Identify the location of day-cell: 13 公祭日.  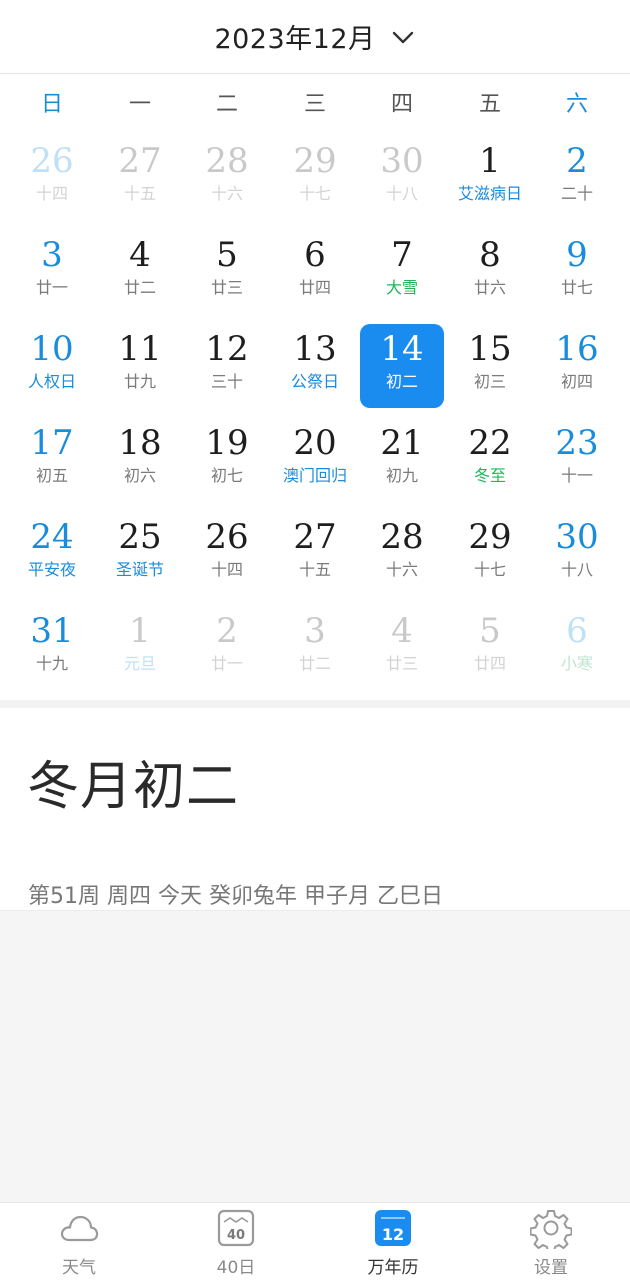
(315, 366).